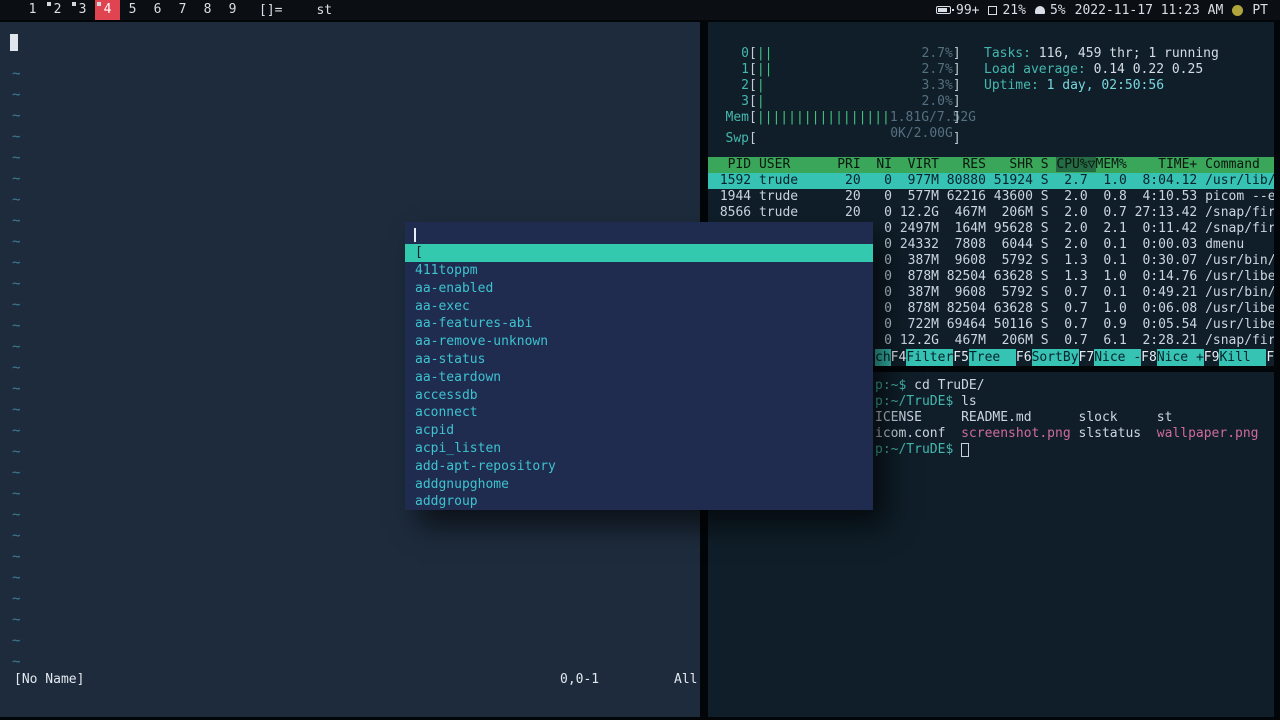  Describe the element at coordinates (107, 10) in the screenshot. I see `tag-4: 4` at that location.